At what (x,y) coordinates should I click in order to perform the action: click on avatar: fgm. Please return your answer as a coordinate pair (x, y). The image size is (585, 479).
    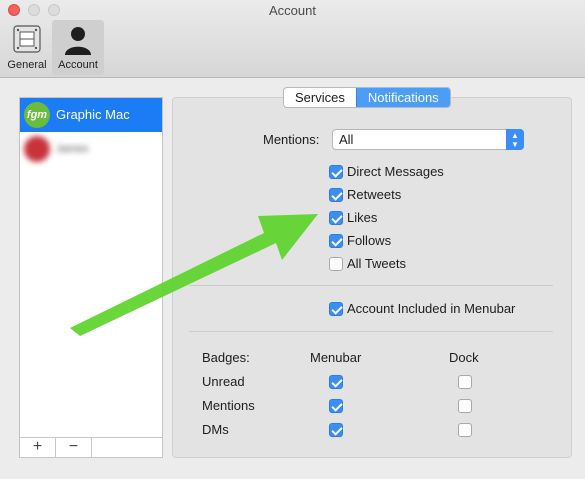
    Looking at the image, I should click on (37, 115).